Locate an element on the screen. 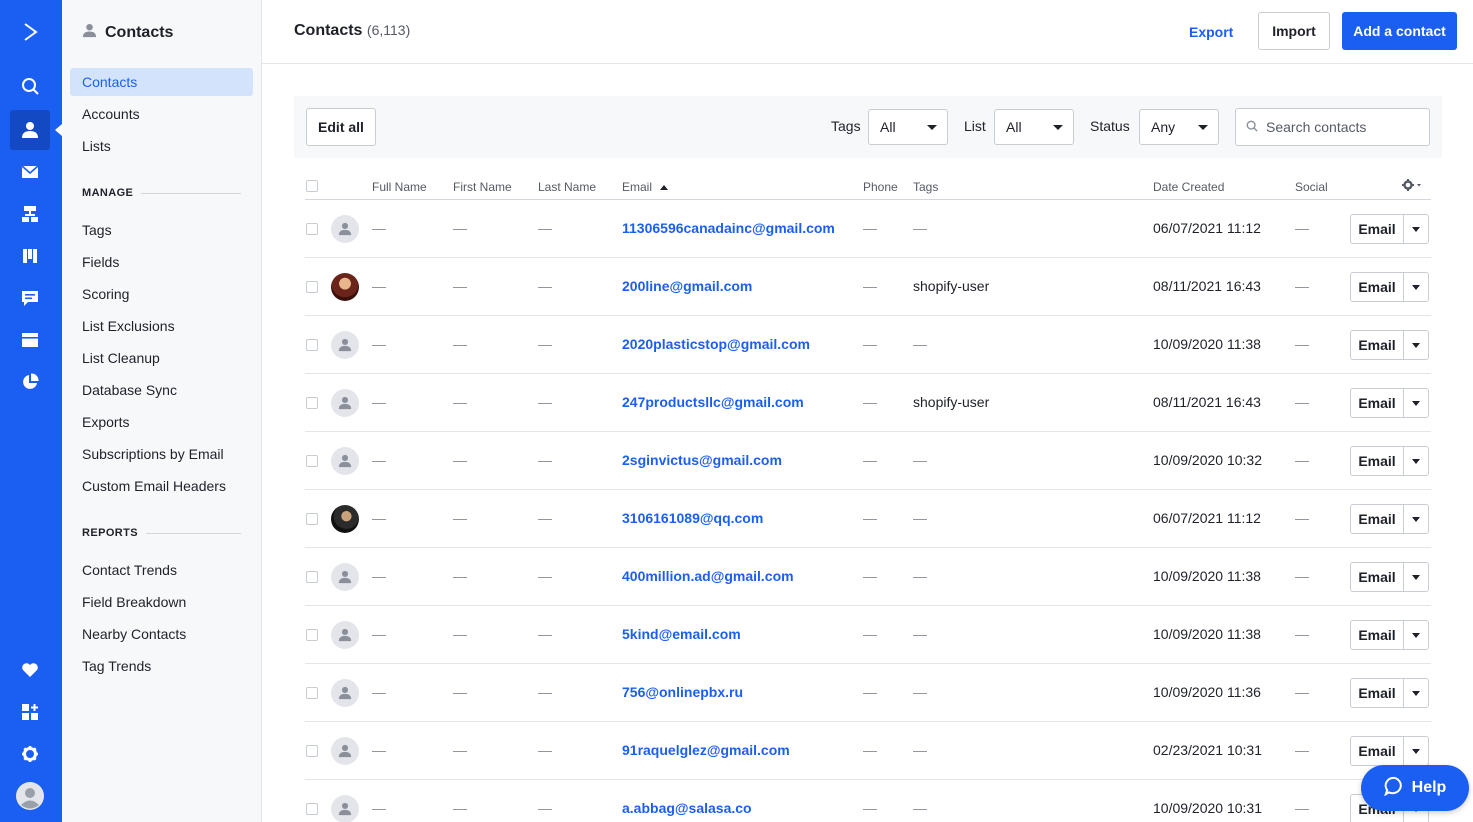 The image size is (1473, 822). cell-email: a.abbag@salasa.co is located at coordinates (687, 808).